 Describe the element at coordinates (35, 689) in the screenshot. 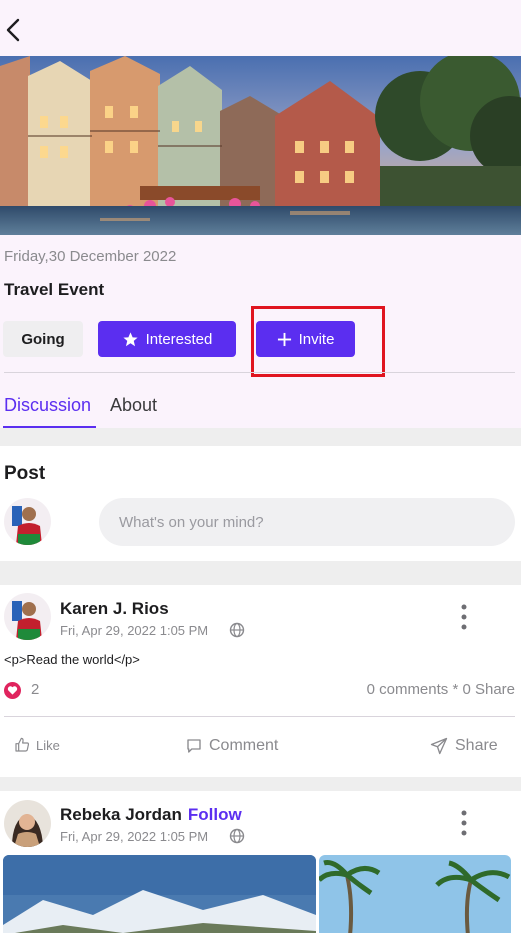

I see `reaction-count: 2` at that location.